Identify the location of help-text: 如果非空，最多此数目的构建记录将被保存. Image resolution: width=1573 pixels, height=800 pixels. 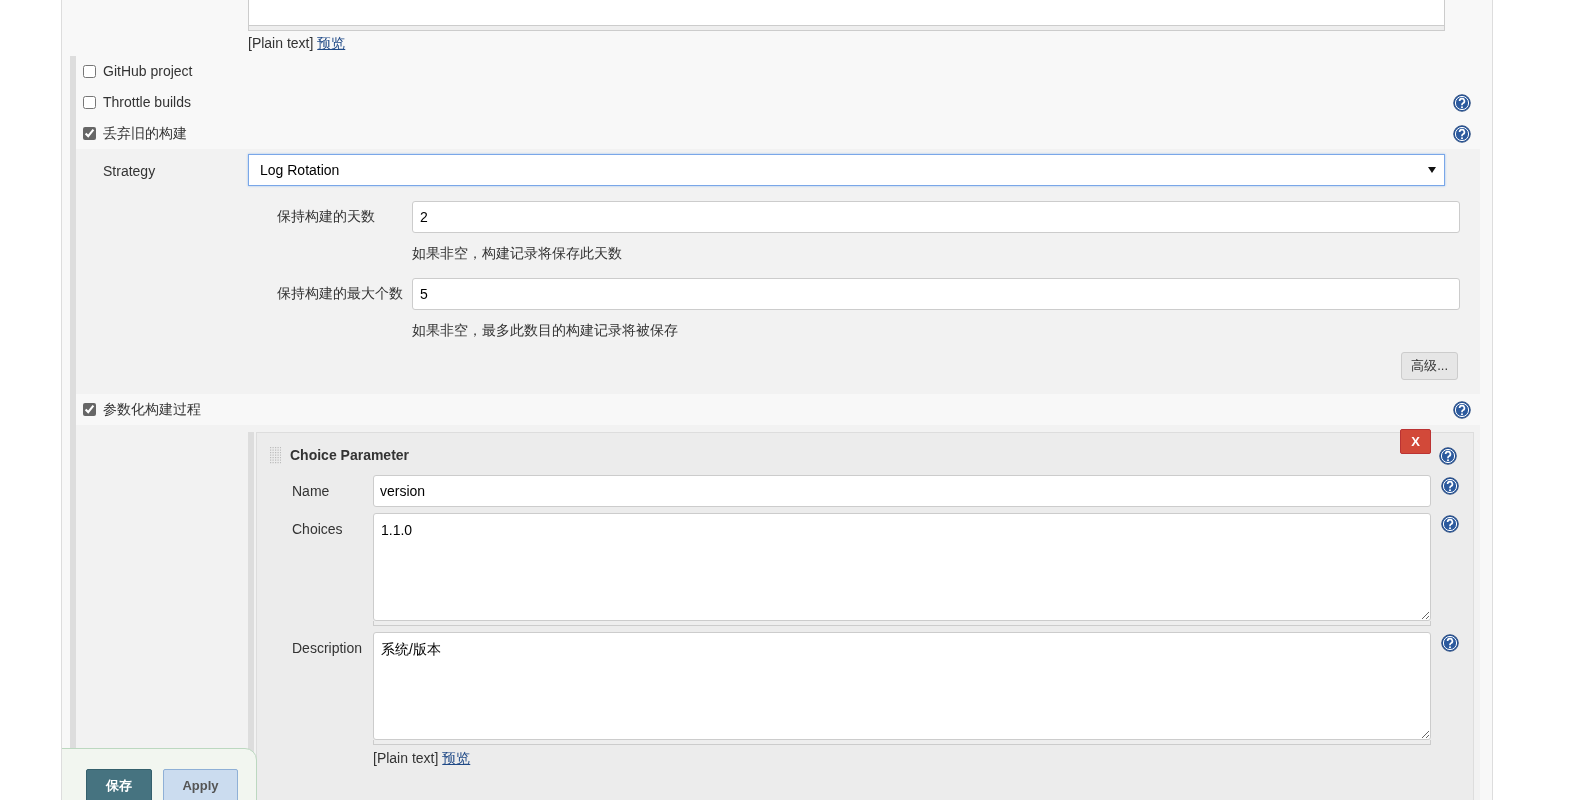
(545, 330).